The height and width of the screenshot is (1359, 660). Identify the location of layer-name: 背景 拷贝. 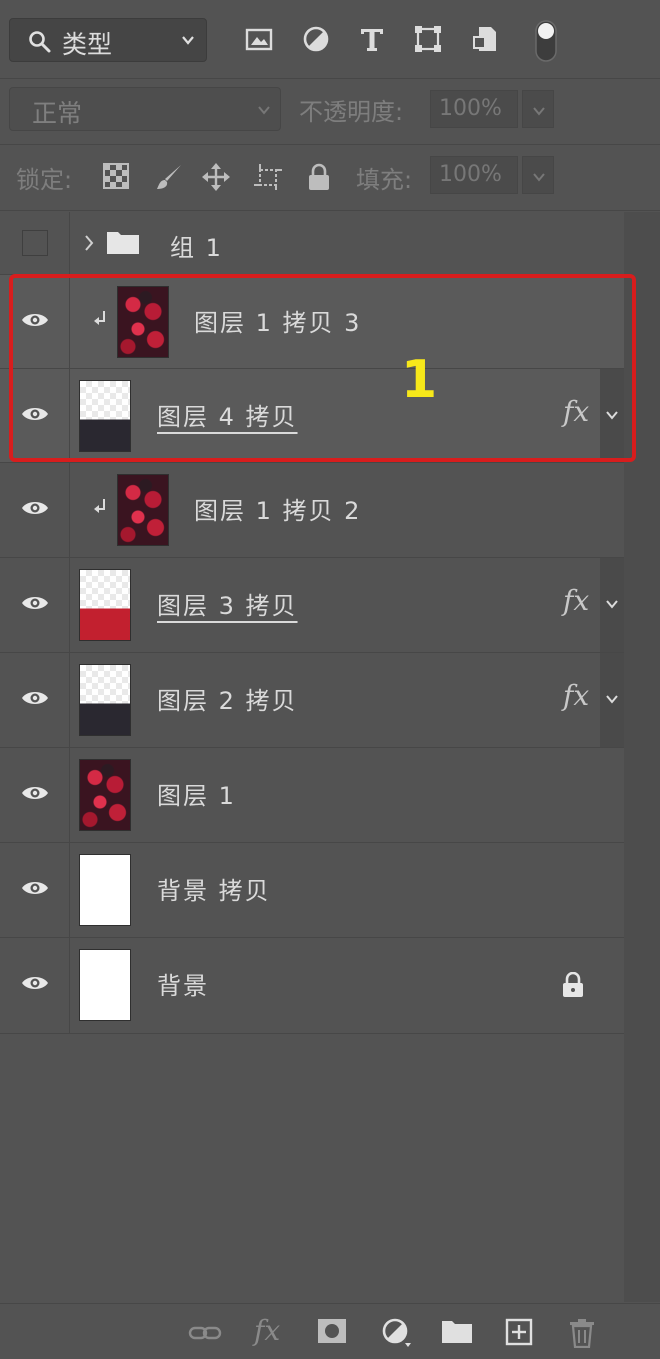
(214, 891).